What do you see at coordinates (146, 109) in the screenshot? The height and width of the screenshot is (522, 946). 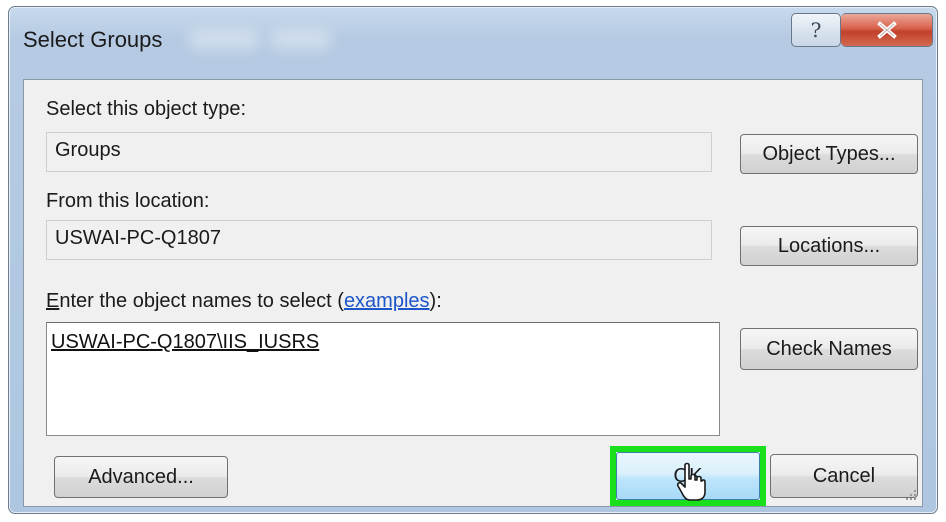 I see `object-type-label: Select this object type:` at bounding box center [146, 109].